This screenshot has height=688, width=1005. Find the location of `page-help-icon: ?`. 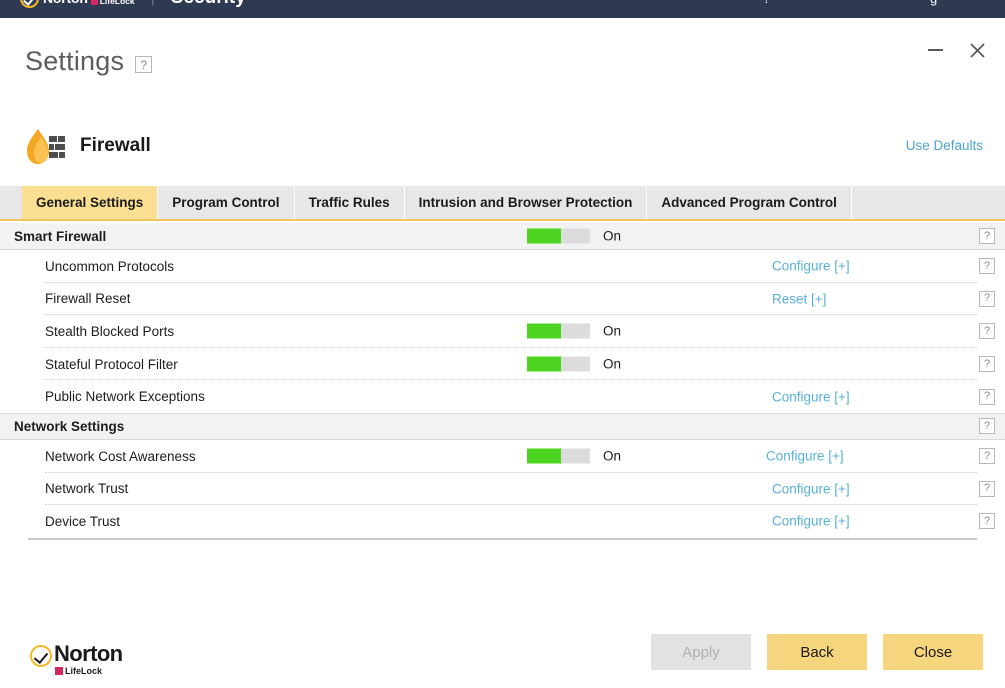

page-help-icon: ? is located at coordinates (144, 64).